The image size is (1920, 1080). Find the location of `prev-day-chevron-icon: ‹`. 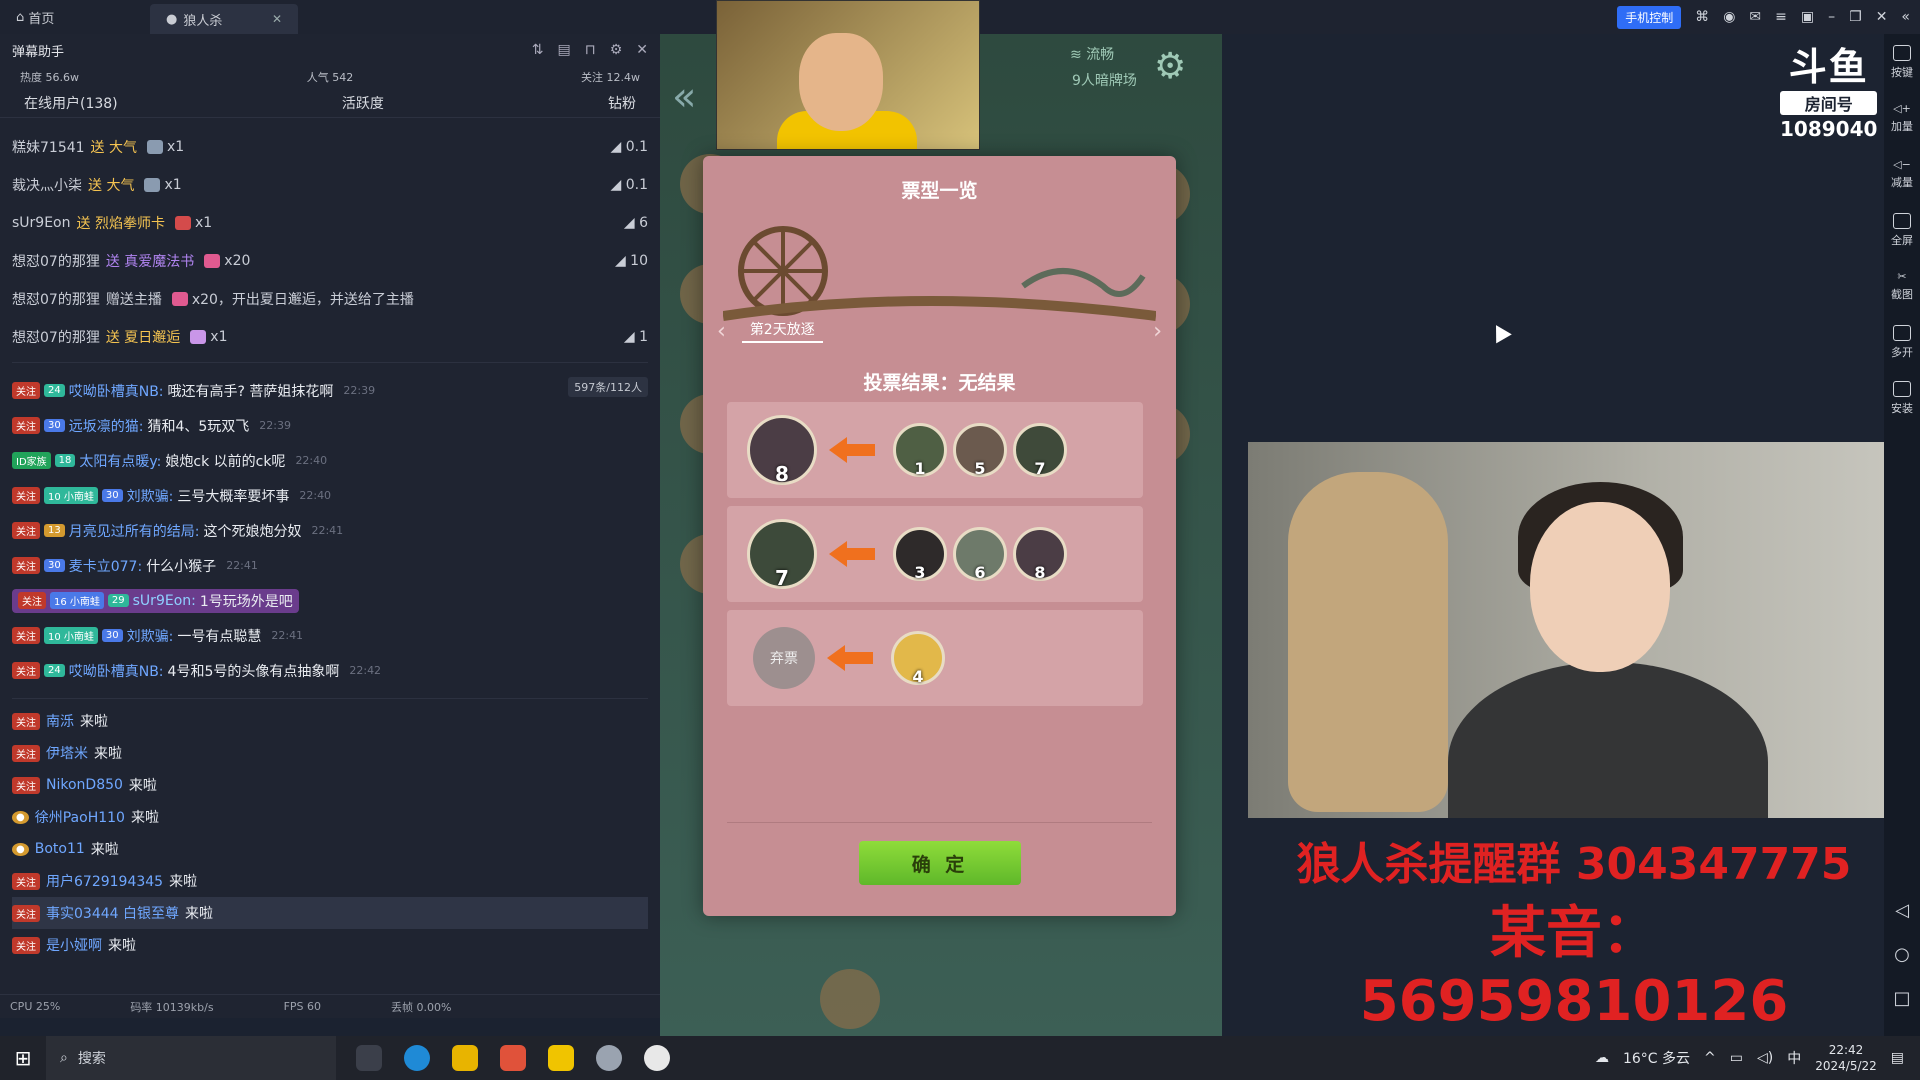

prev-day-chevron-icon: ‹ is located at coordinates (721, 331).